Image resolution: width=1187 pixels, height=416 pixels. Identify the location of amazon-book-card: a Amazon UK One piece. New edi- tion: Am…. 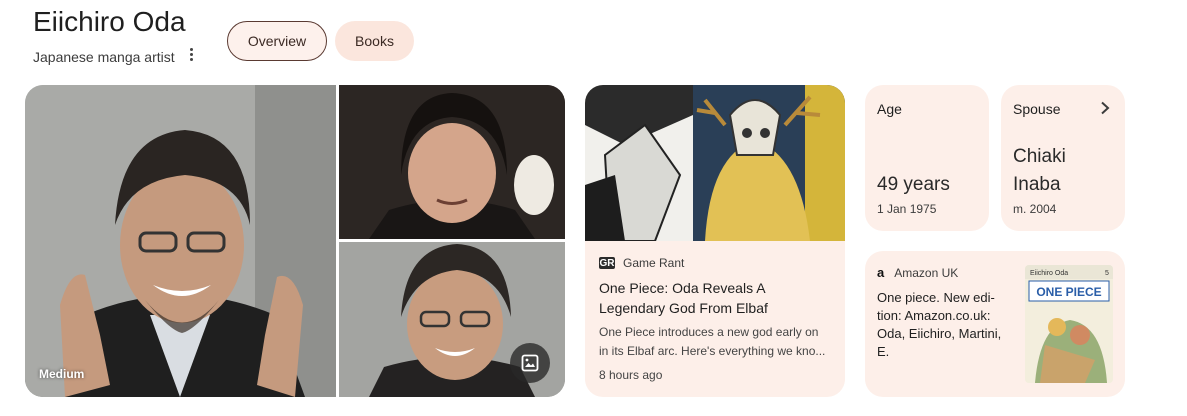
(995, 324).